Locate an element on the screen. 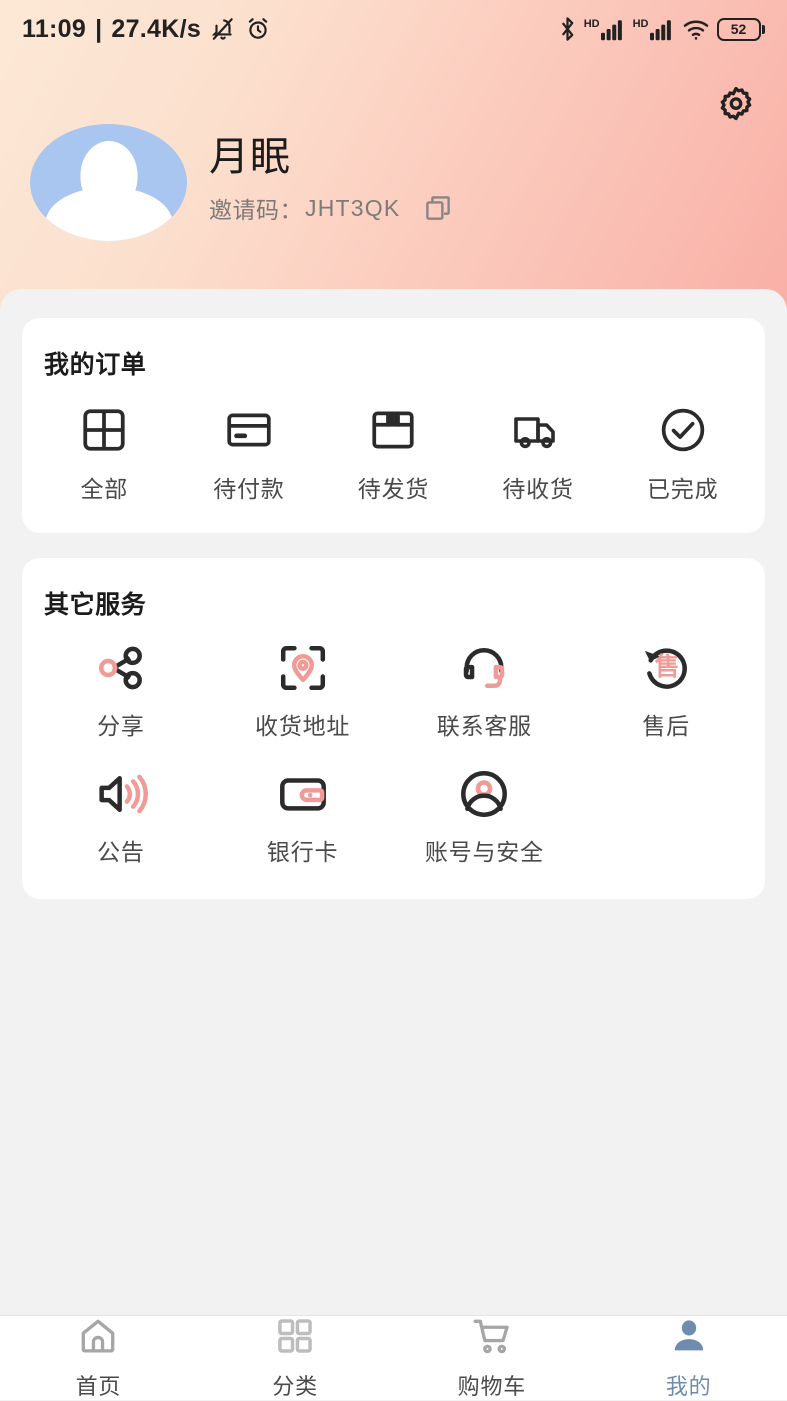 The height and width of the screenshot is (1401, 787). order-item-unshipped: 待发货 is located at coordinates (393, 454).